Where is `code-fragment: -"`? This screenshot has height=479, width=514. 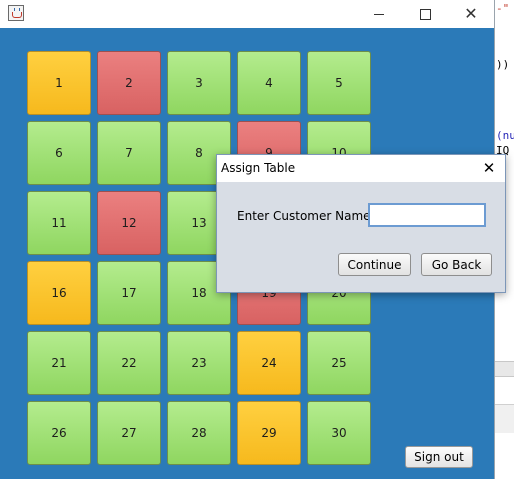 code-fragment: -" is located at coordinates (503, 8).